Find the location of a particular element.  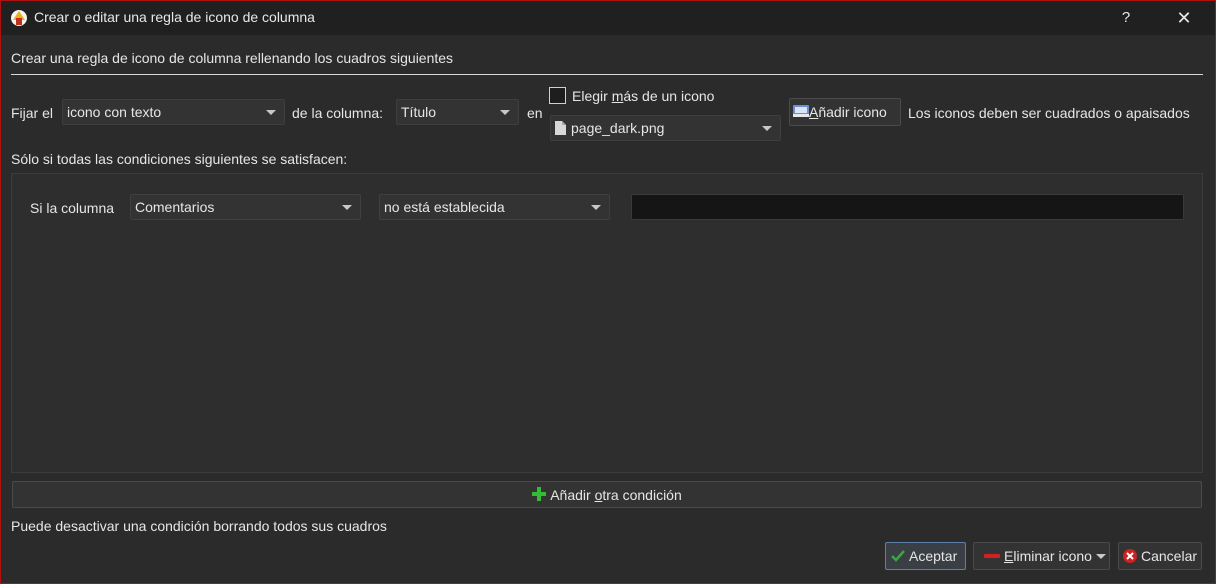

icon-file-select: page_dark.png is located at coordinates (665, 128).